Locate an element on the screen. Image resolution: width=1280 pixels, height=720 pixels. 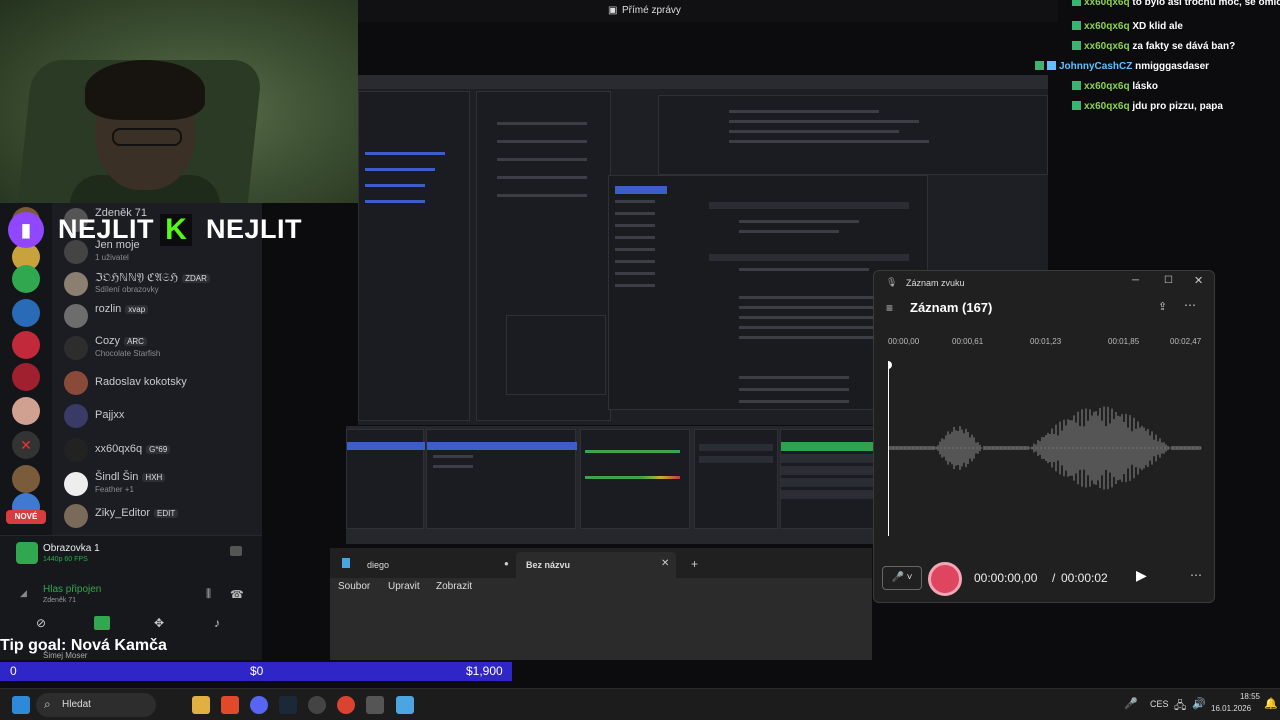
stream-title: Obrazovka 1 is located at coordinates (71, 548).